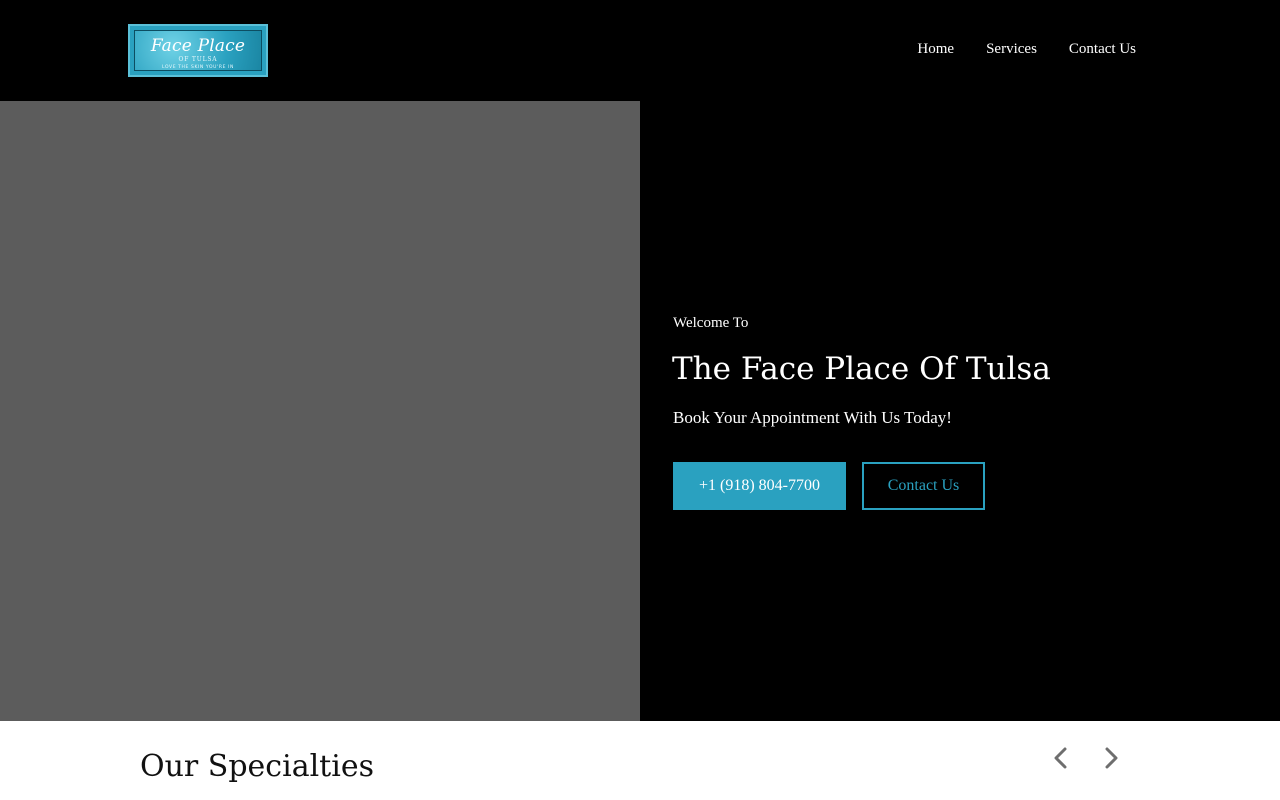 This screenshot has width=1280, height=800. Describe the element at coordinates (257, 766) in the screenshot. I see `specialties-title: Our Specialties` at that location.